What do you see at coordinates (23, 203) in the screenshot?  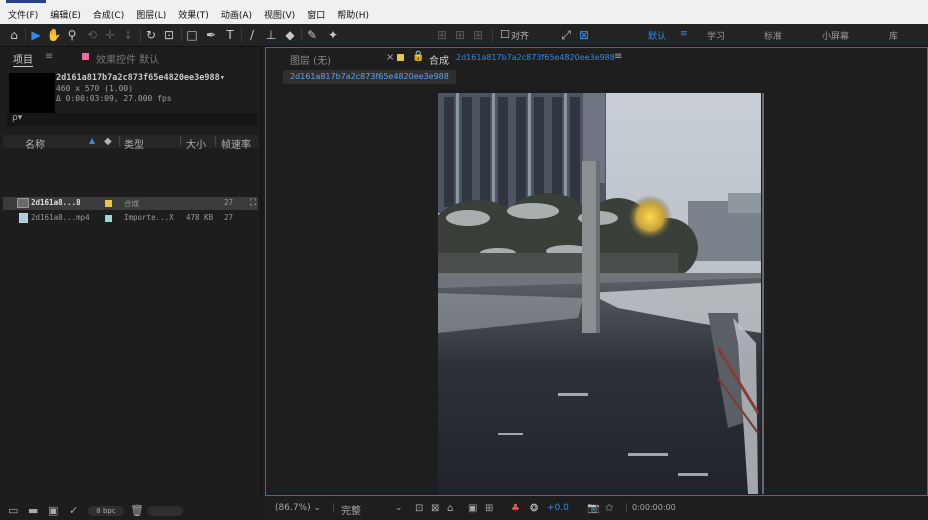 I see `composition-icon` at bounding box center [23, 203].